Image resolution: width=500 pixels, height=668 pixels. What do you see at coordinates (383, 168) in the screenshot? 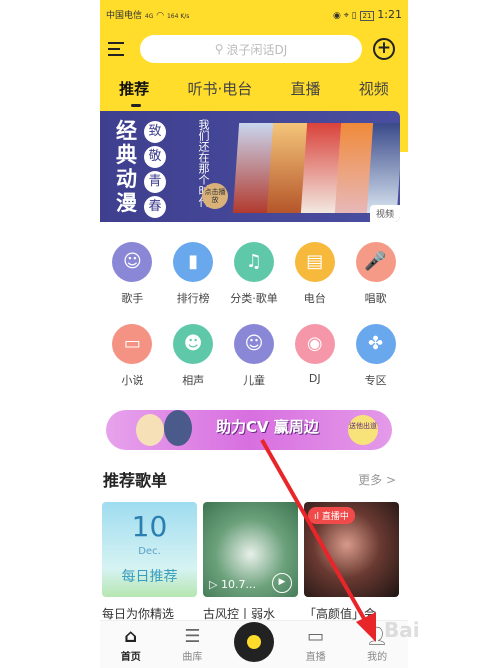
I see `anime-image` at bounding box center [383, 168].